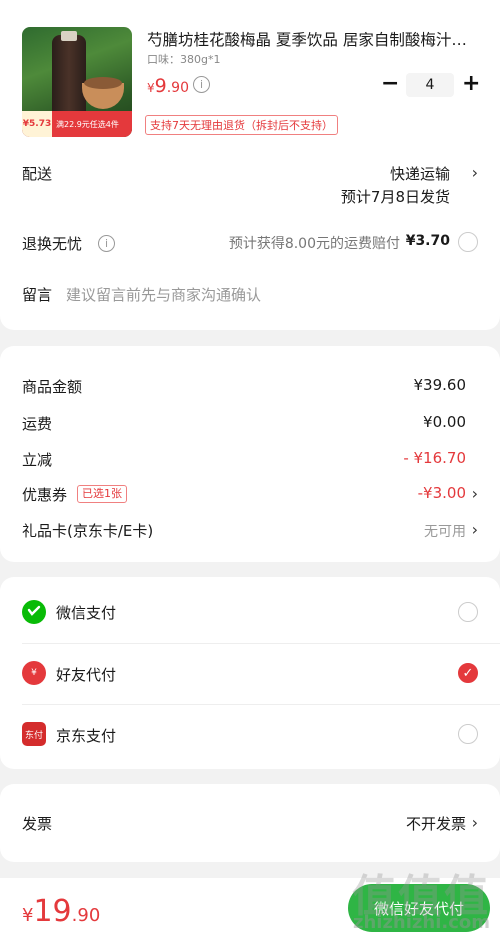 This screenshot has width=500, height=938. Describe the element at coordinates (314, 244) in the screenshot. I see `return-insurance-desc: 预计获得8.00元的运费赔付` at that location.